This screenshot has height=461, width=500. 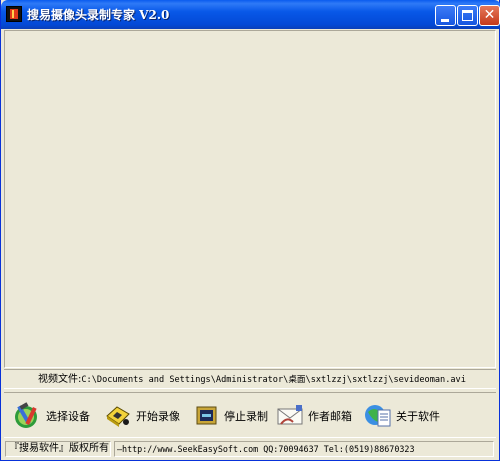 I want to click on maximize-icon, so click(x=467, y=15).